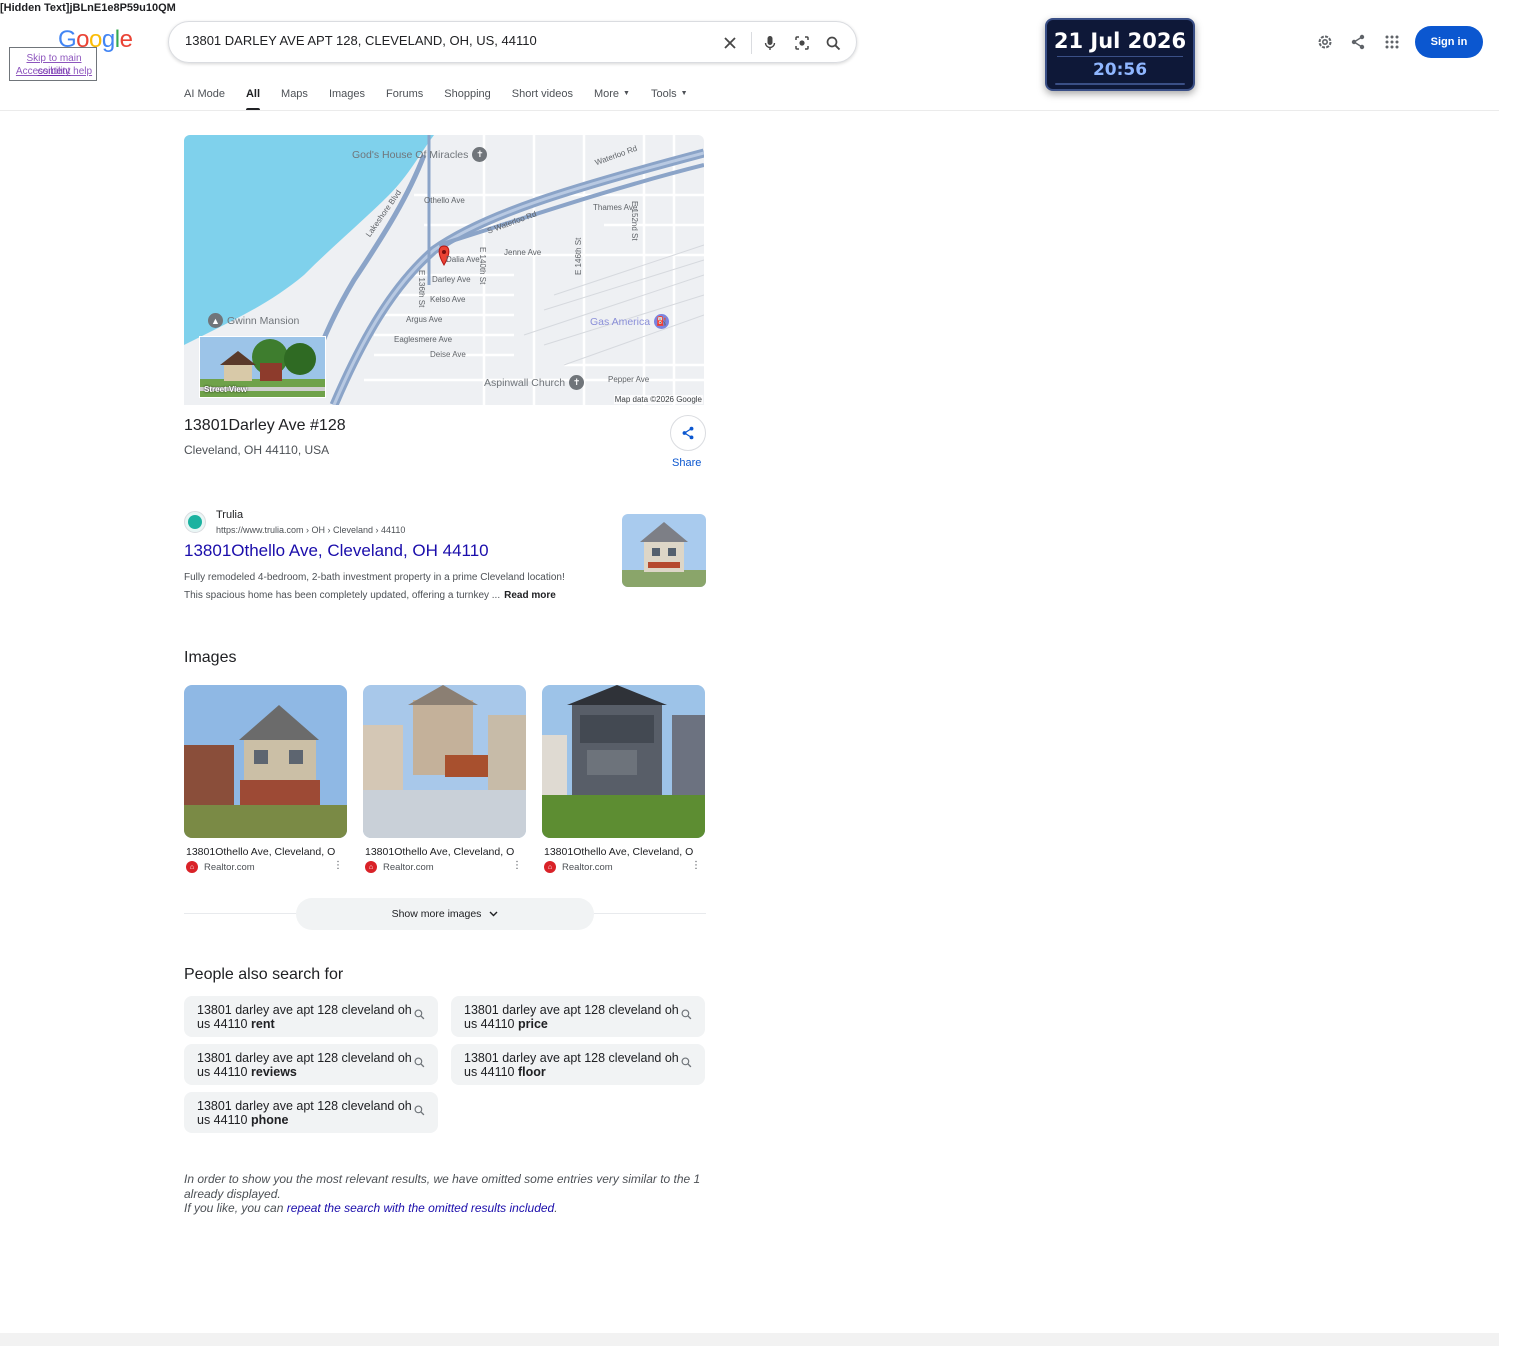 Image resolution: width=1517 pixels, height=1346 pixels. Describe the element at coordinates (253, 320) in the screenshot. I see `map-poi: ▲ Gwinn Mansion` at that location.